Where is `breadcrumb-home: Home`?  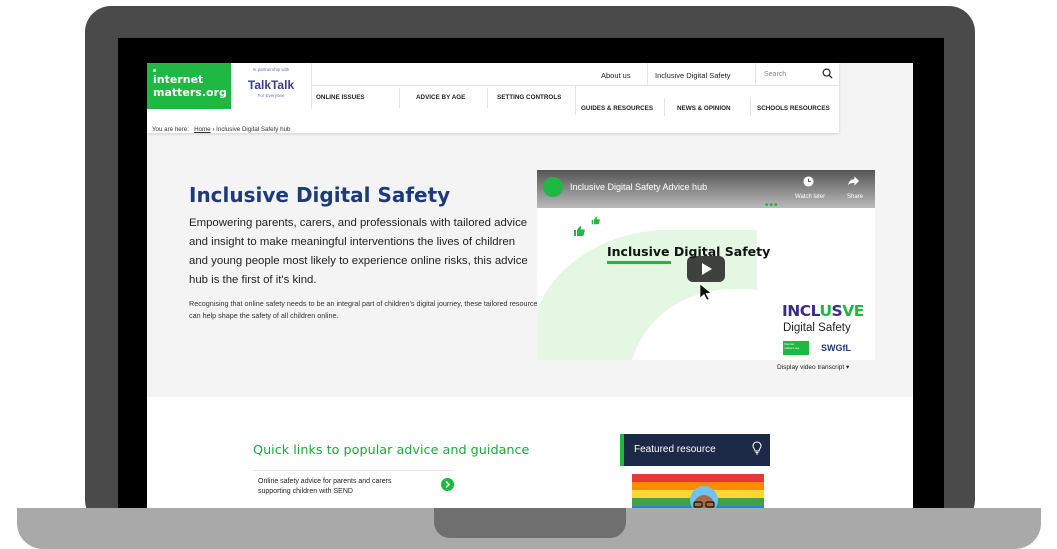
breadcrumb-home: Home is located at coordinates (202, 129).